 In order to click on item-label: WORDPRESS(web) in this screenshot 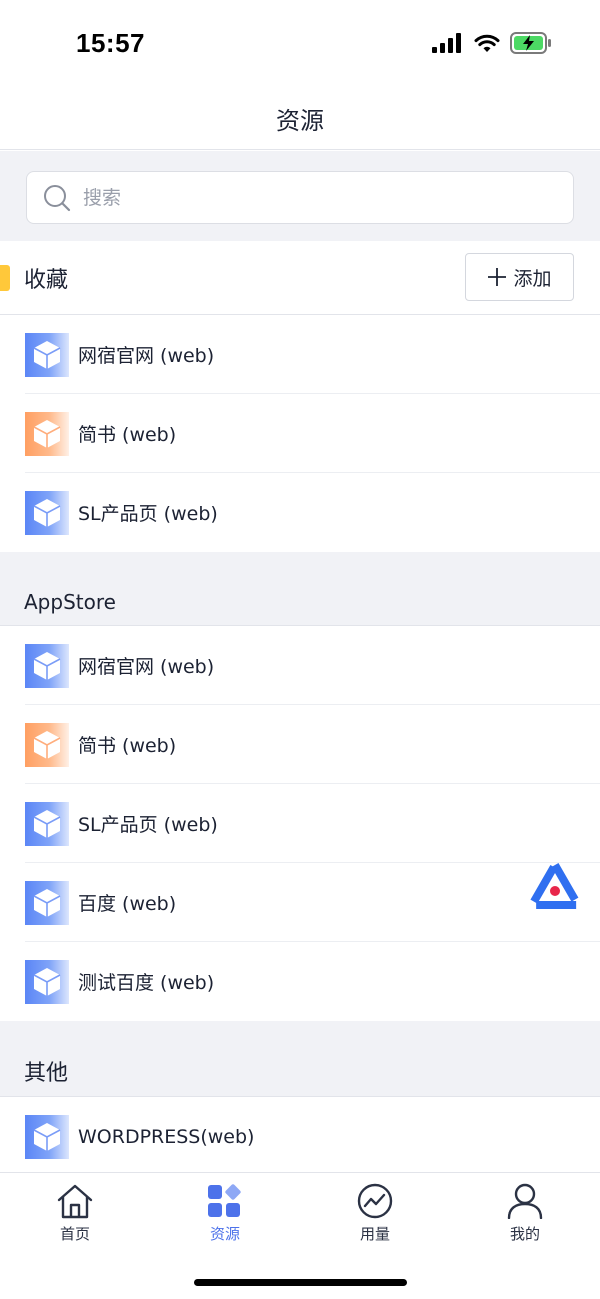, I will do `click(166, 1136)`.